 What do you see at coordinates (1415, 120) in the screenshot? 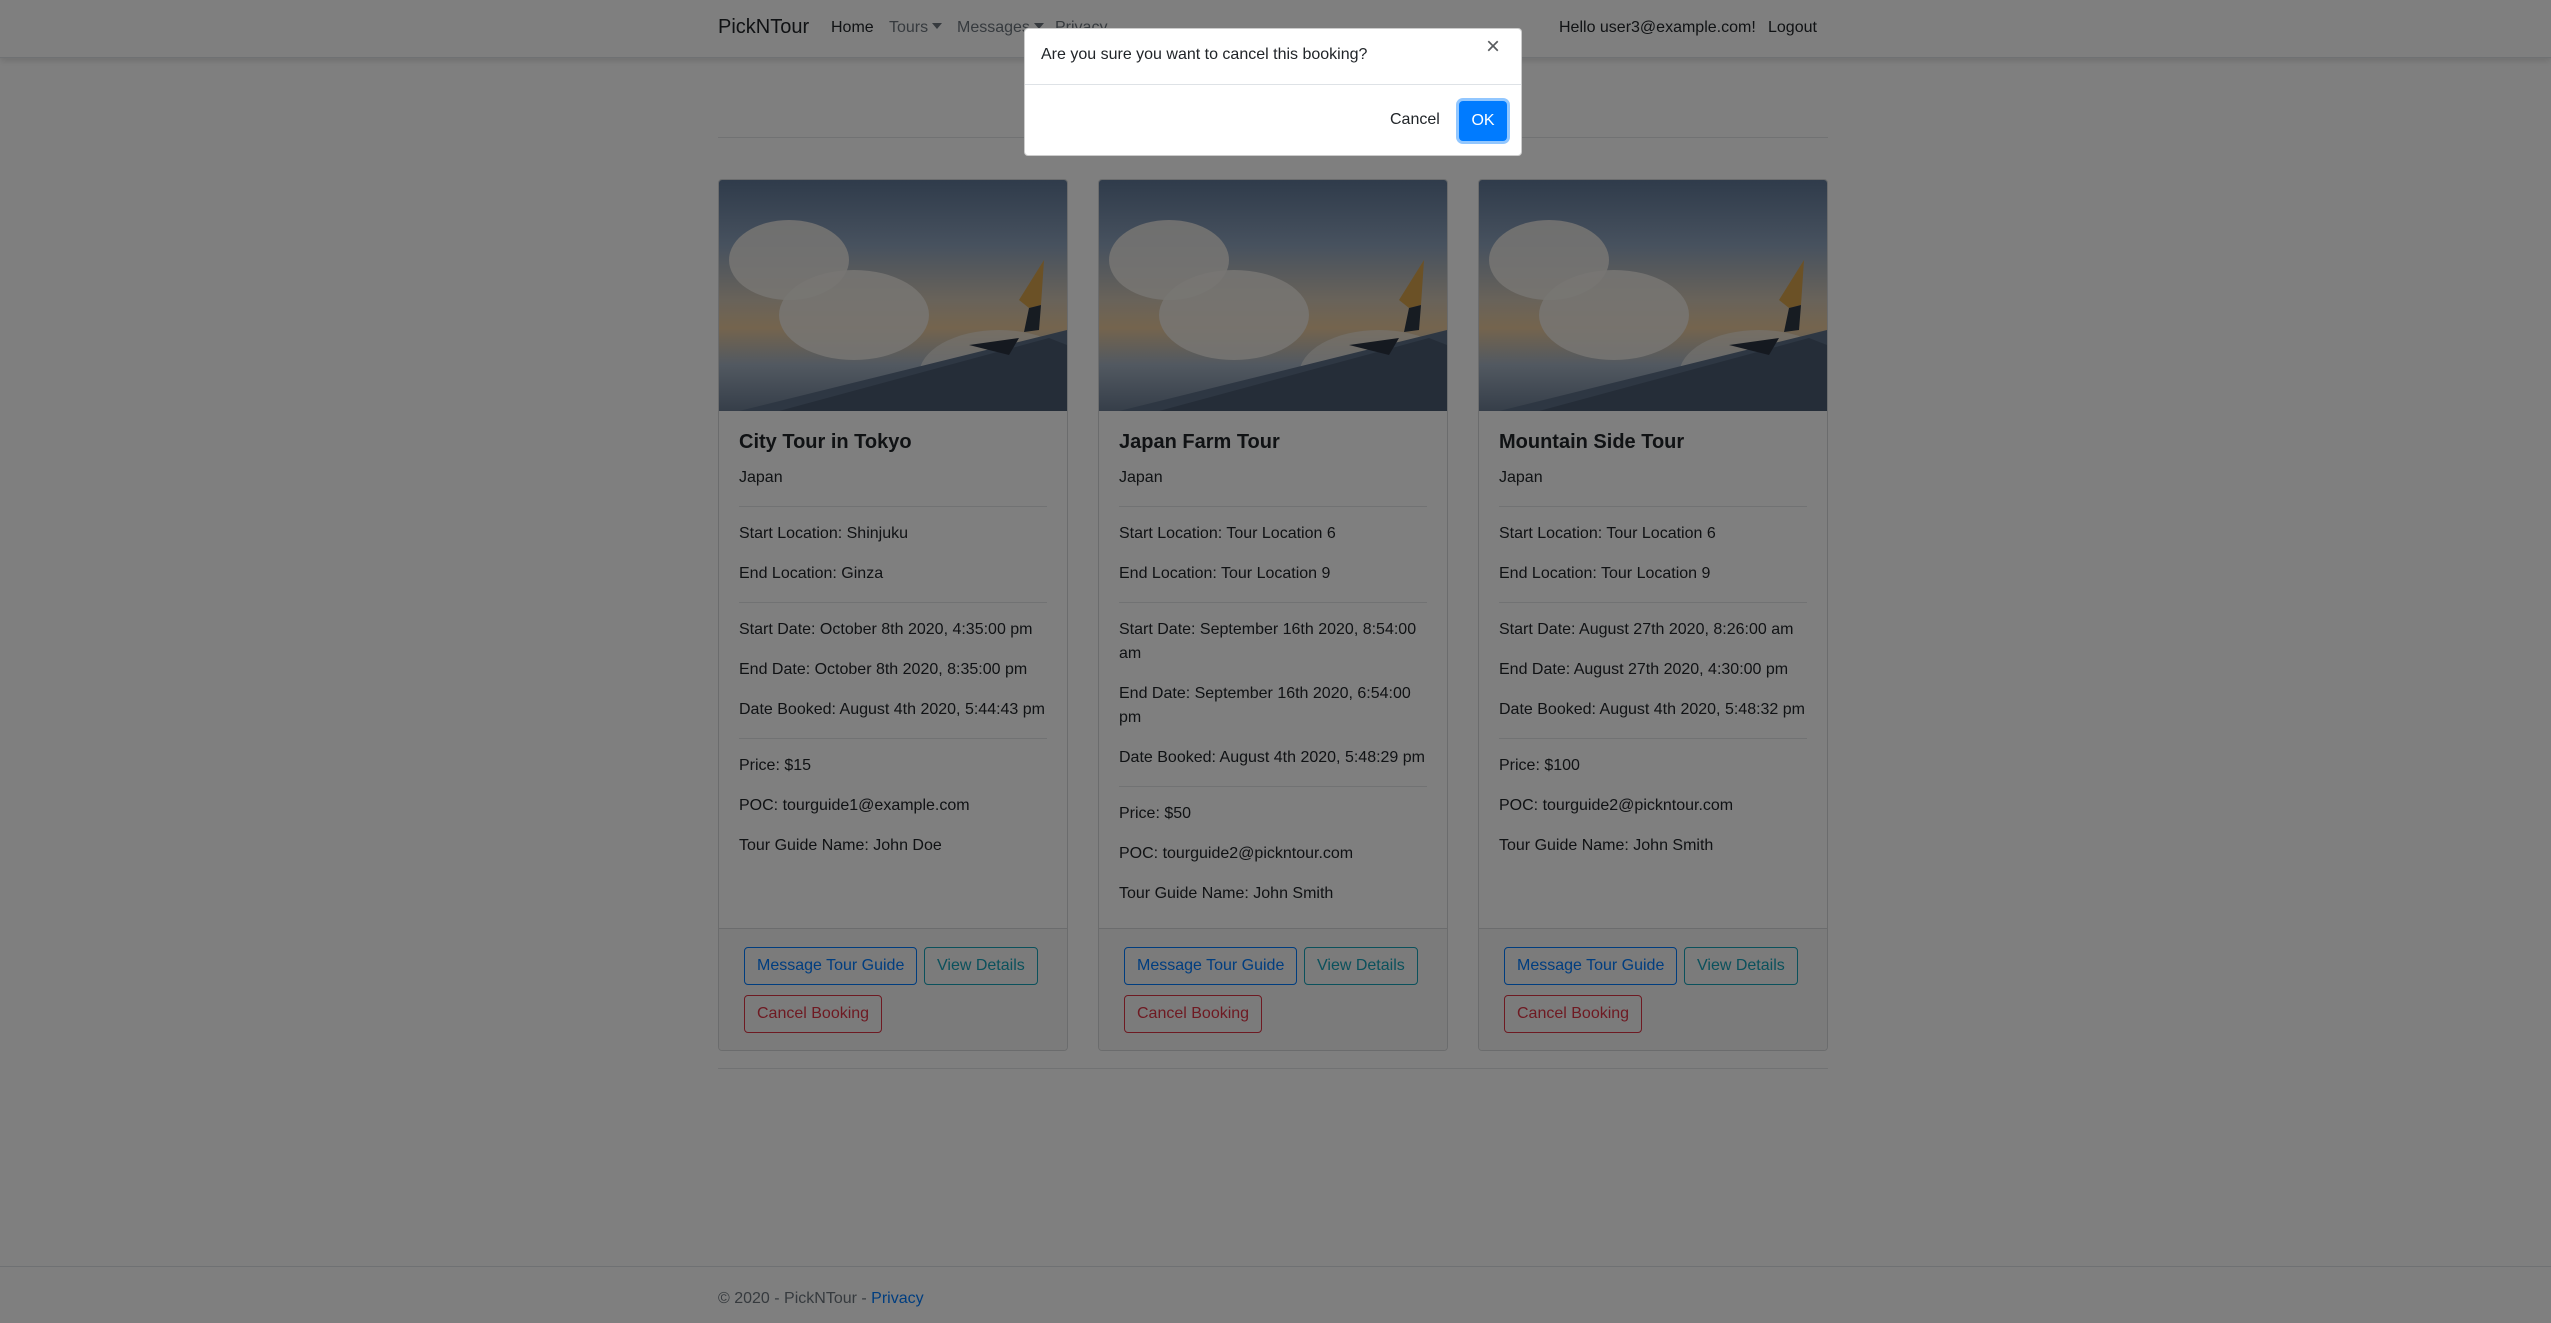
I see `dialog-cancel-button: Cancel` at bounding box center [1415, 120].